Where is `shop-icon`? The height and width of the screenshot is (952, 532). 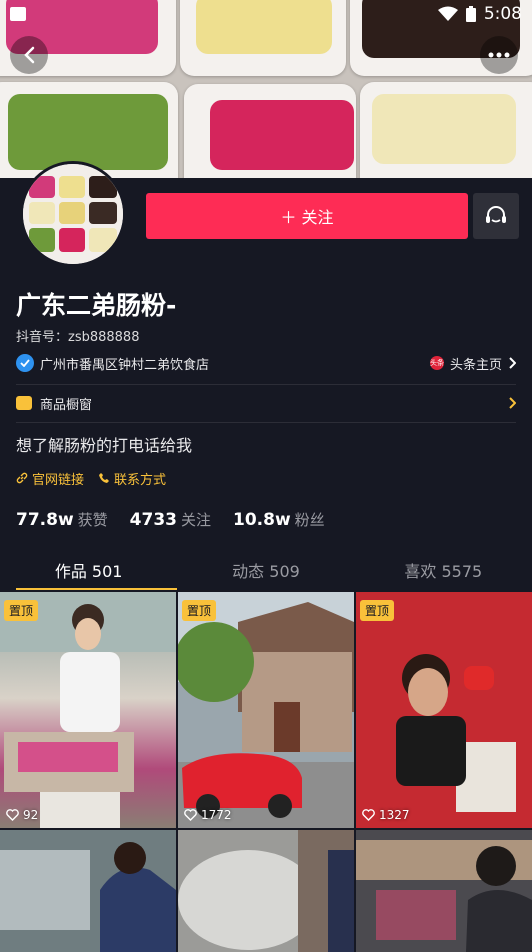 shop-icon is located at coordinates (24, 403).